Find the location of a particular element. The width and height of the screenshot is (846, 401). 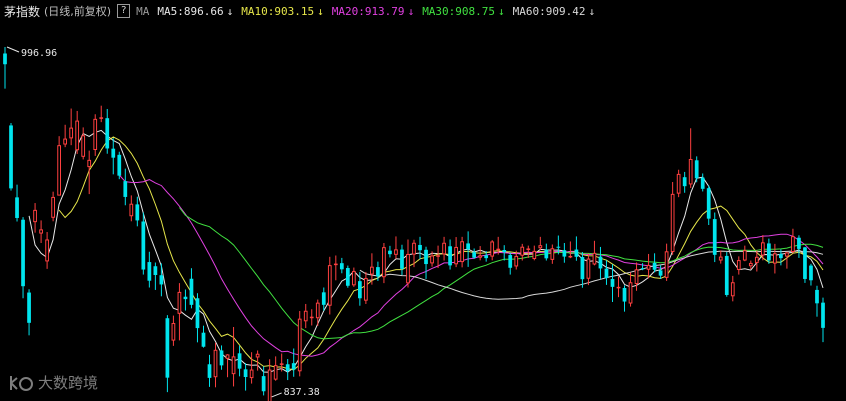

ma-label: MA is located at coordinates (142, 11).